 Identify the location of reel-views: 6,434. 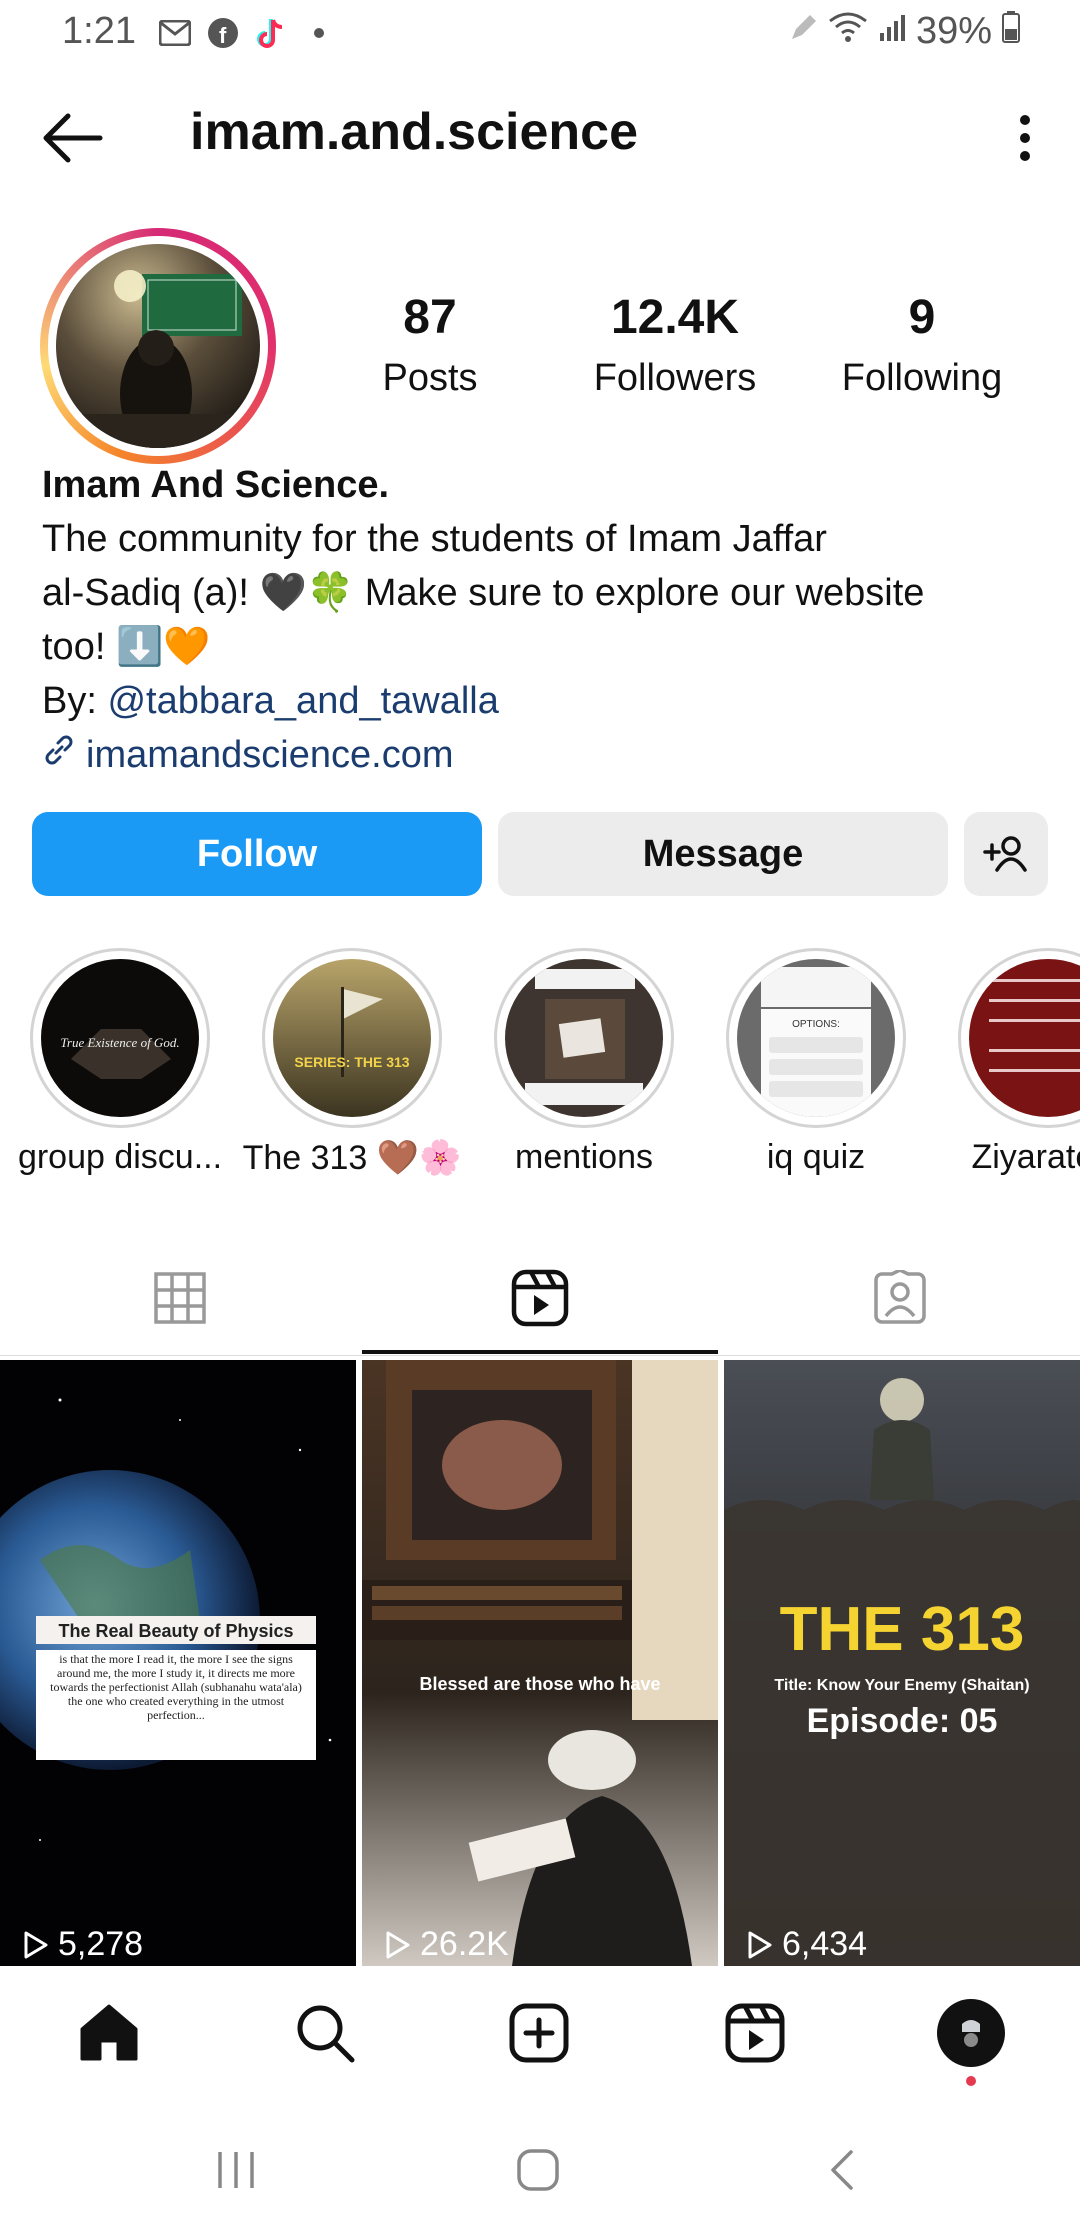
(806, 1944).